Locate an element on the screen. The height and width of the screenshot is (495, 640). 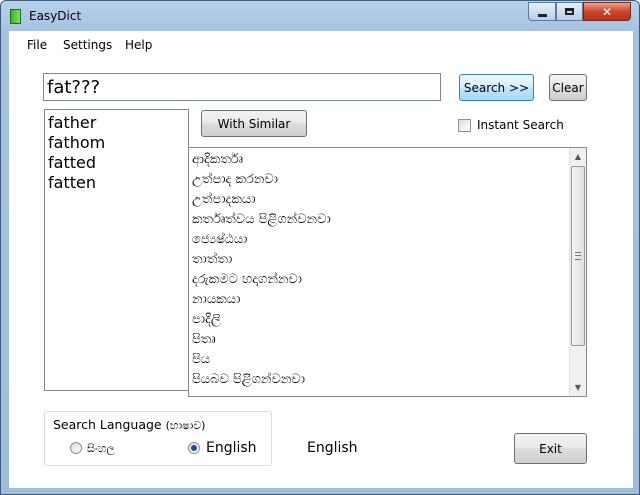
vertical-scrollbar: ▲ ▼ is located at coordinates (577, 272).